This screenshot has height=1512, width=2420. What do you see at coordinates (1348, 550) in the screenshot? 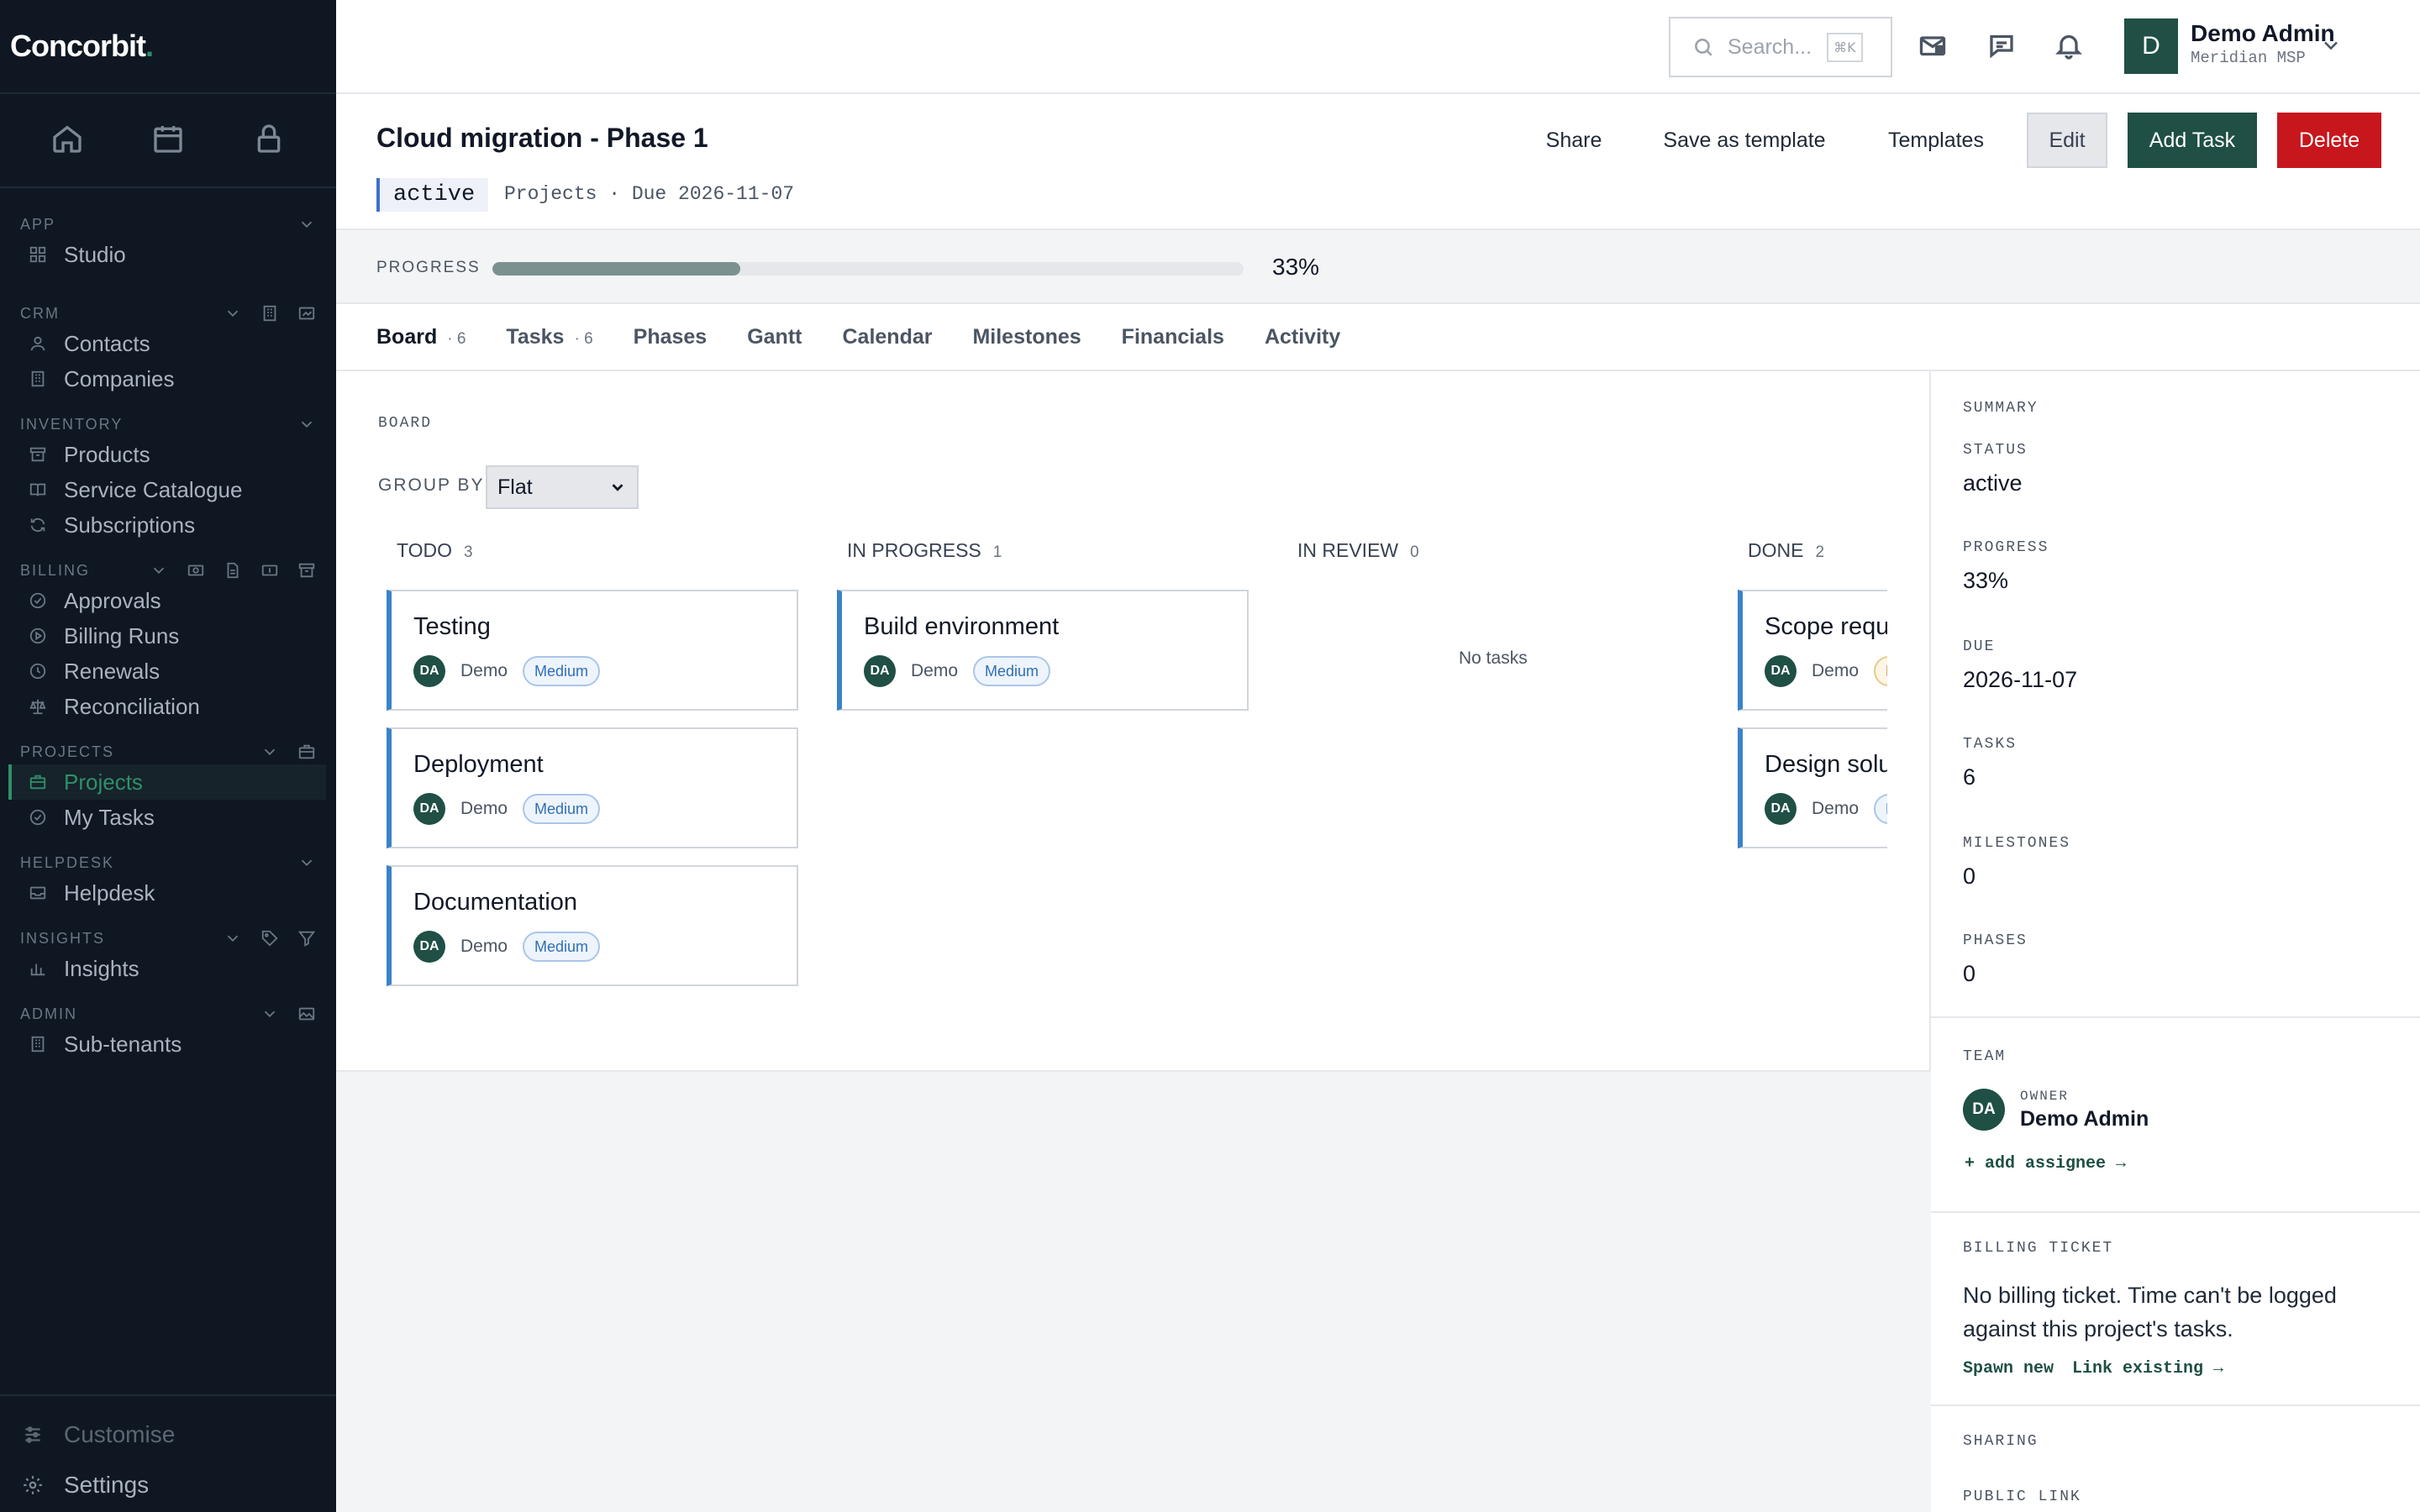
I see `column-title: IN REVIEW` at bounding box center [1348, 550].